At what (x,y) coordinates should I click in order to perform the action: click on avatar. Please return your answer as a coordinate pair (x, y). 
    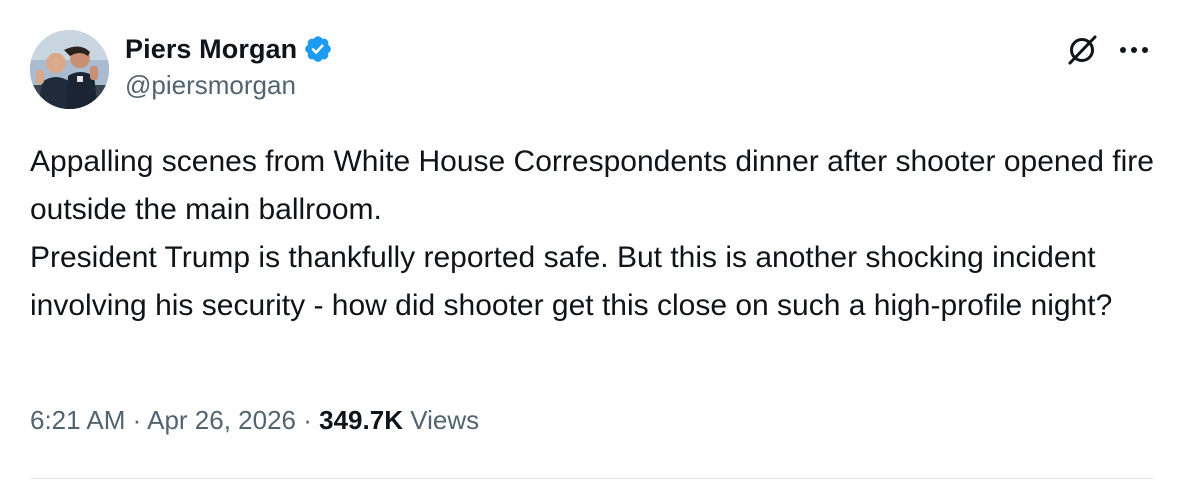
    Looking at the image, I should click on (69, 69).